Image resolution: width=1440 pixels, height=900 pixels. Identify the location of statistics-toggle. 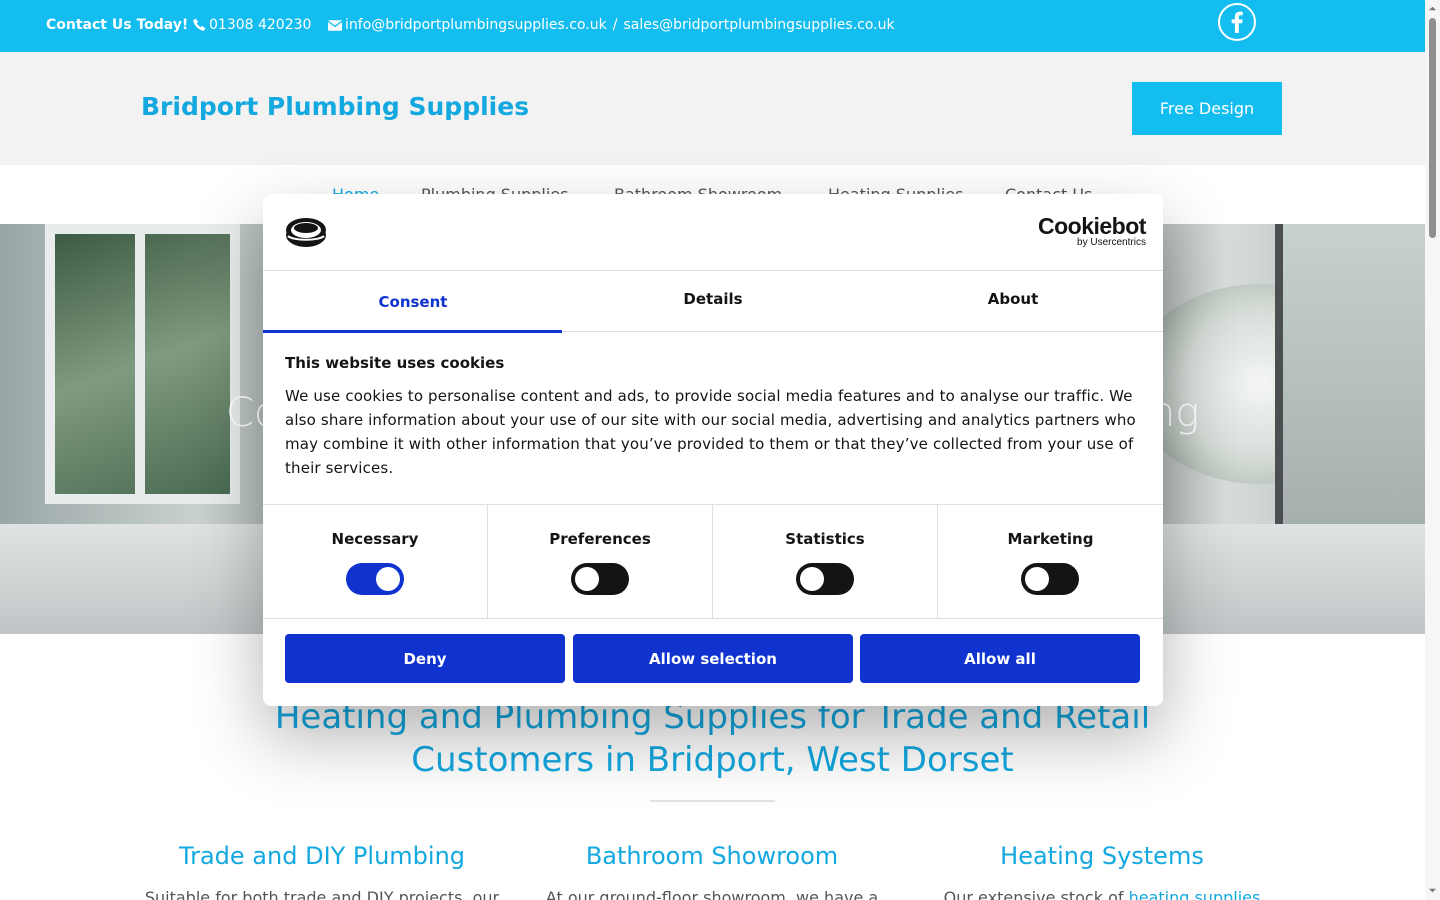
(825, 579).